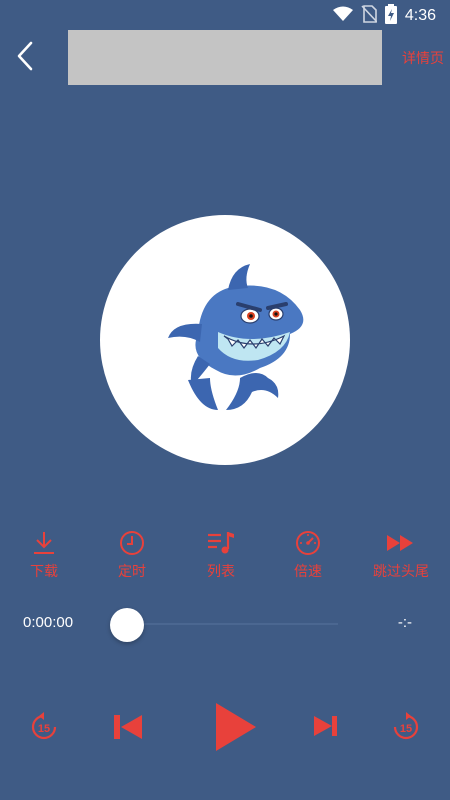 Image resolution: width=450 pixels, height=800 pixels. Describe the element at coordinates (308, 572) in the screenshot. I see `speed-label: 倍速` at that location.